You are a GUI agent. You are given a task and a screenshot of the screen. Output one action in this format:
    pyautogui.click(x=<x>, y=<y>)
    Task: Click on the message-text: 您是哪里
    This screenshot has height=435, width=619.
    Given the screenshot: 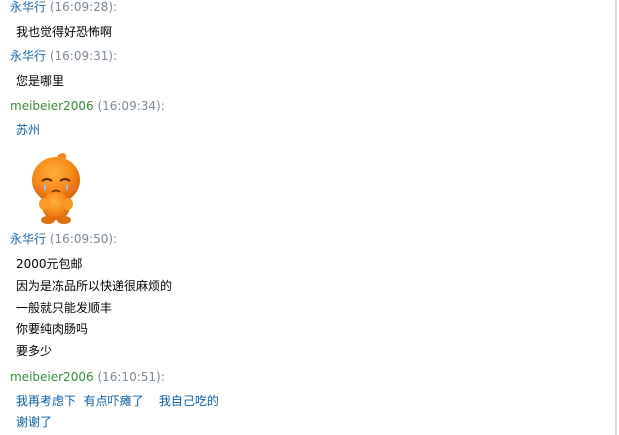 What is the action you would take?
    pyautogui.click(x=40, y=81)
    